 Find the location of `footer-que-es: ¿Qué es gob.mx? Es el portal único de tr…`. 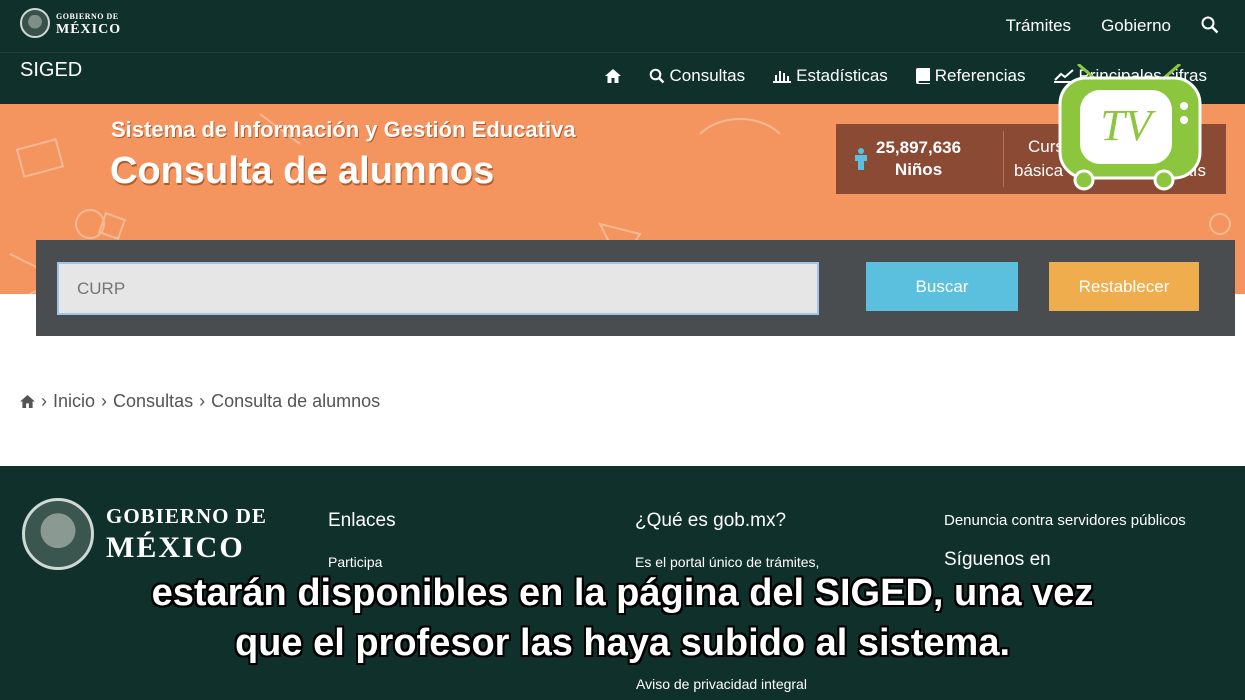

footer-que-es: ¿Qué es gob.mx? Es el portal único de tr… is located at coordinates (727, 543).